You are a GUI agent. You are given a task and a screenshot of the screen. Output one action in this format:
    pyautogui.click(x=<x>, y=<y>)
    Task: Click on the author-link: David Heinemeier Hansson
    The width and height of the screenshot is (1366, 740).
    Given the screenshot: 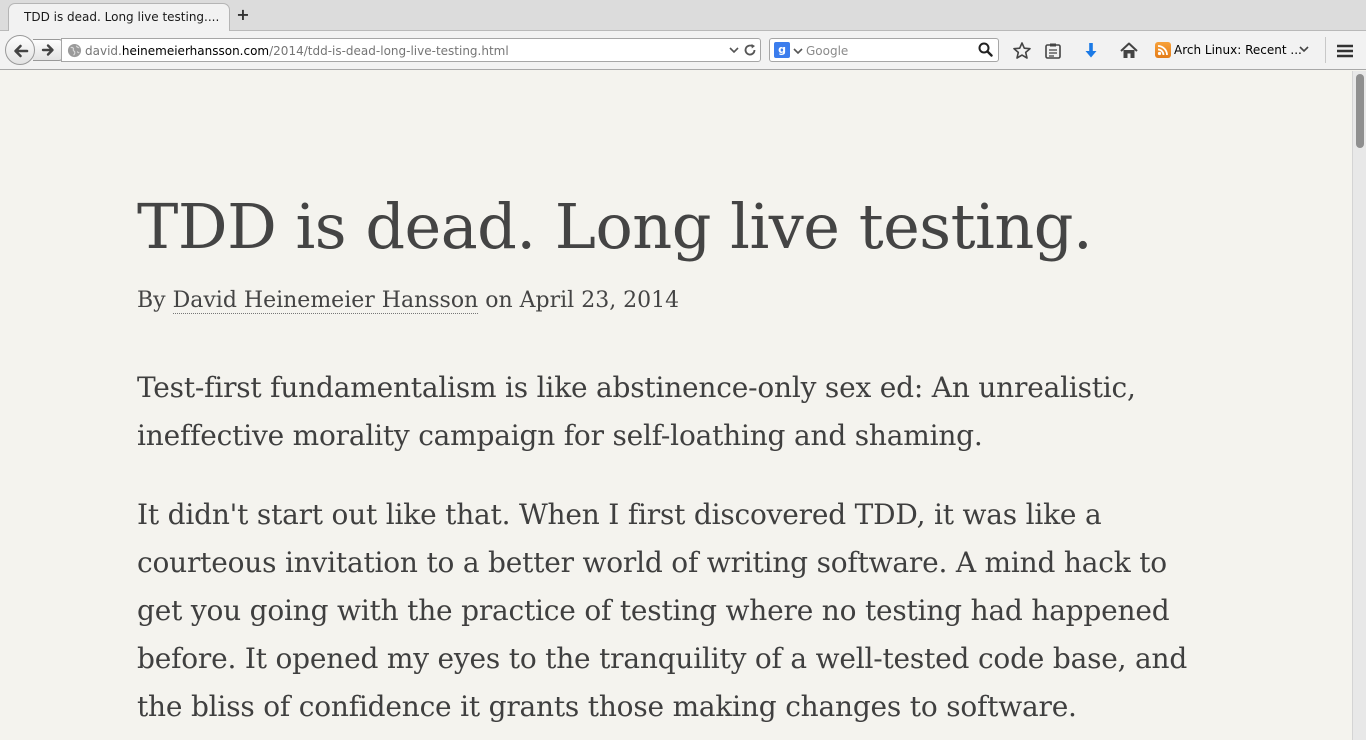 What is the action you would take?
    pyautogui.click(x=325, y=301)
    